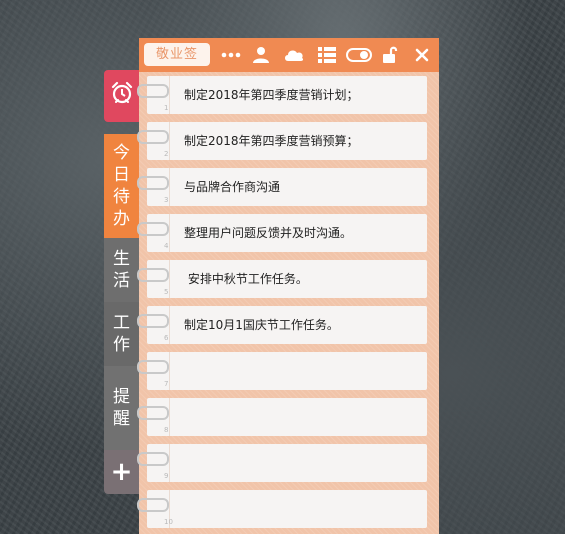 The image size is (565, 534). Describe the element at coordinates (422, 55) in the screenshot. I see `close-icon` at that location.